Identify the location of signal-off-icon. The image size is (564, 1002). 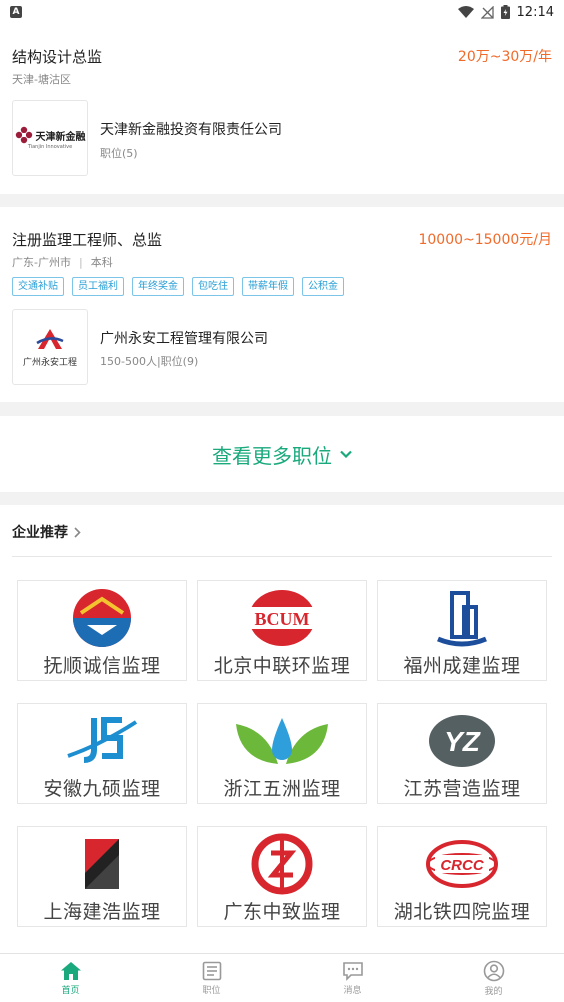
(487, 12).